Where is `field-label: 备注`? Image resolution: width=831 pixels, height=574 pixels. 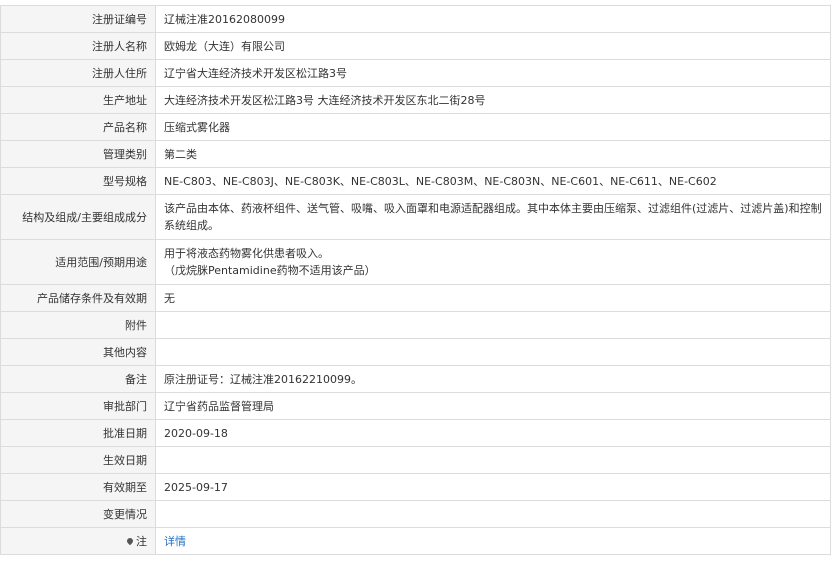
field-label: 备注 is located at coordinates (78, 379).